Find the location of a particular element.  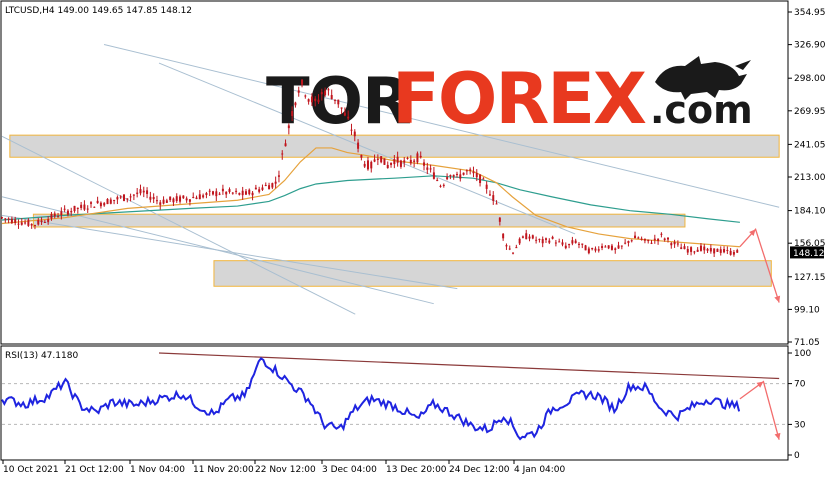

y-tick-label: 127.15 is located at coordinates (810, 278).